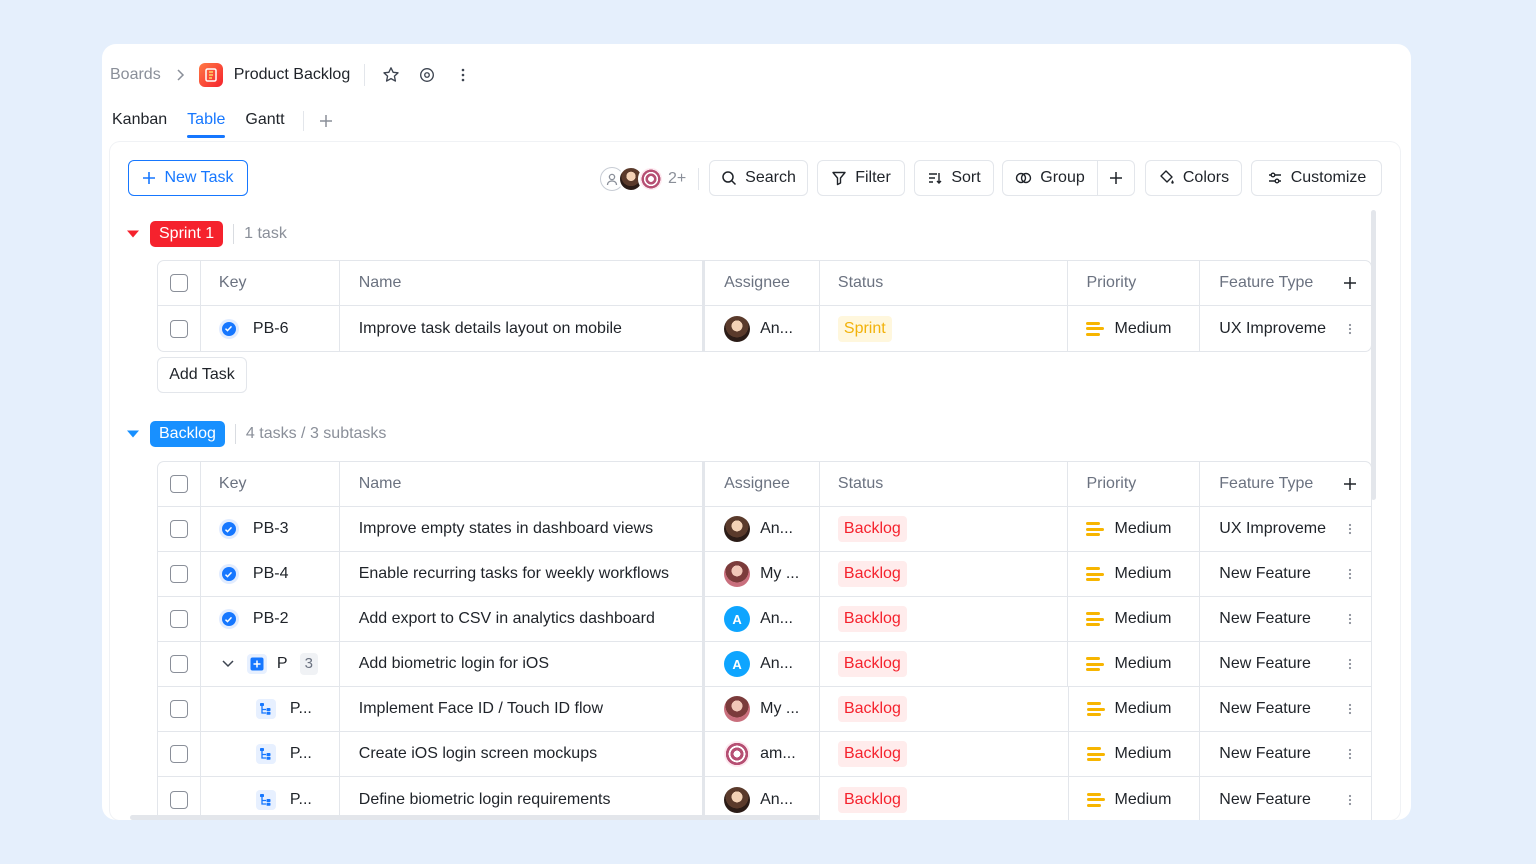  What do you see at coordinates (861, 178) in the screenshot?
I see `filter-button: Filter` at bounding box center [861, 178].